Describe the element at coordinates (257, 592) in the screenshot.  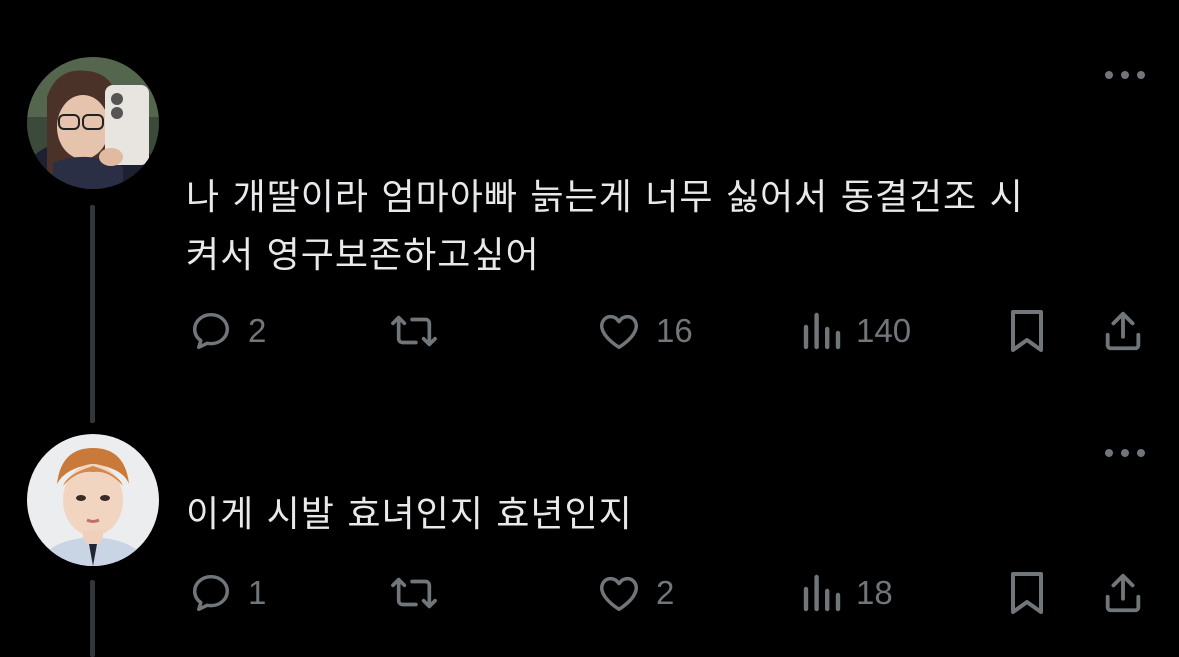
I see `reply-count: 1` at that location.